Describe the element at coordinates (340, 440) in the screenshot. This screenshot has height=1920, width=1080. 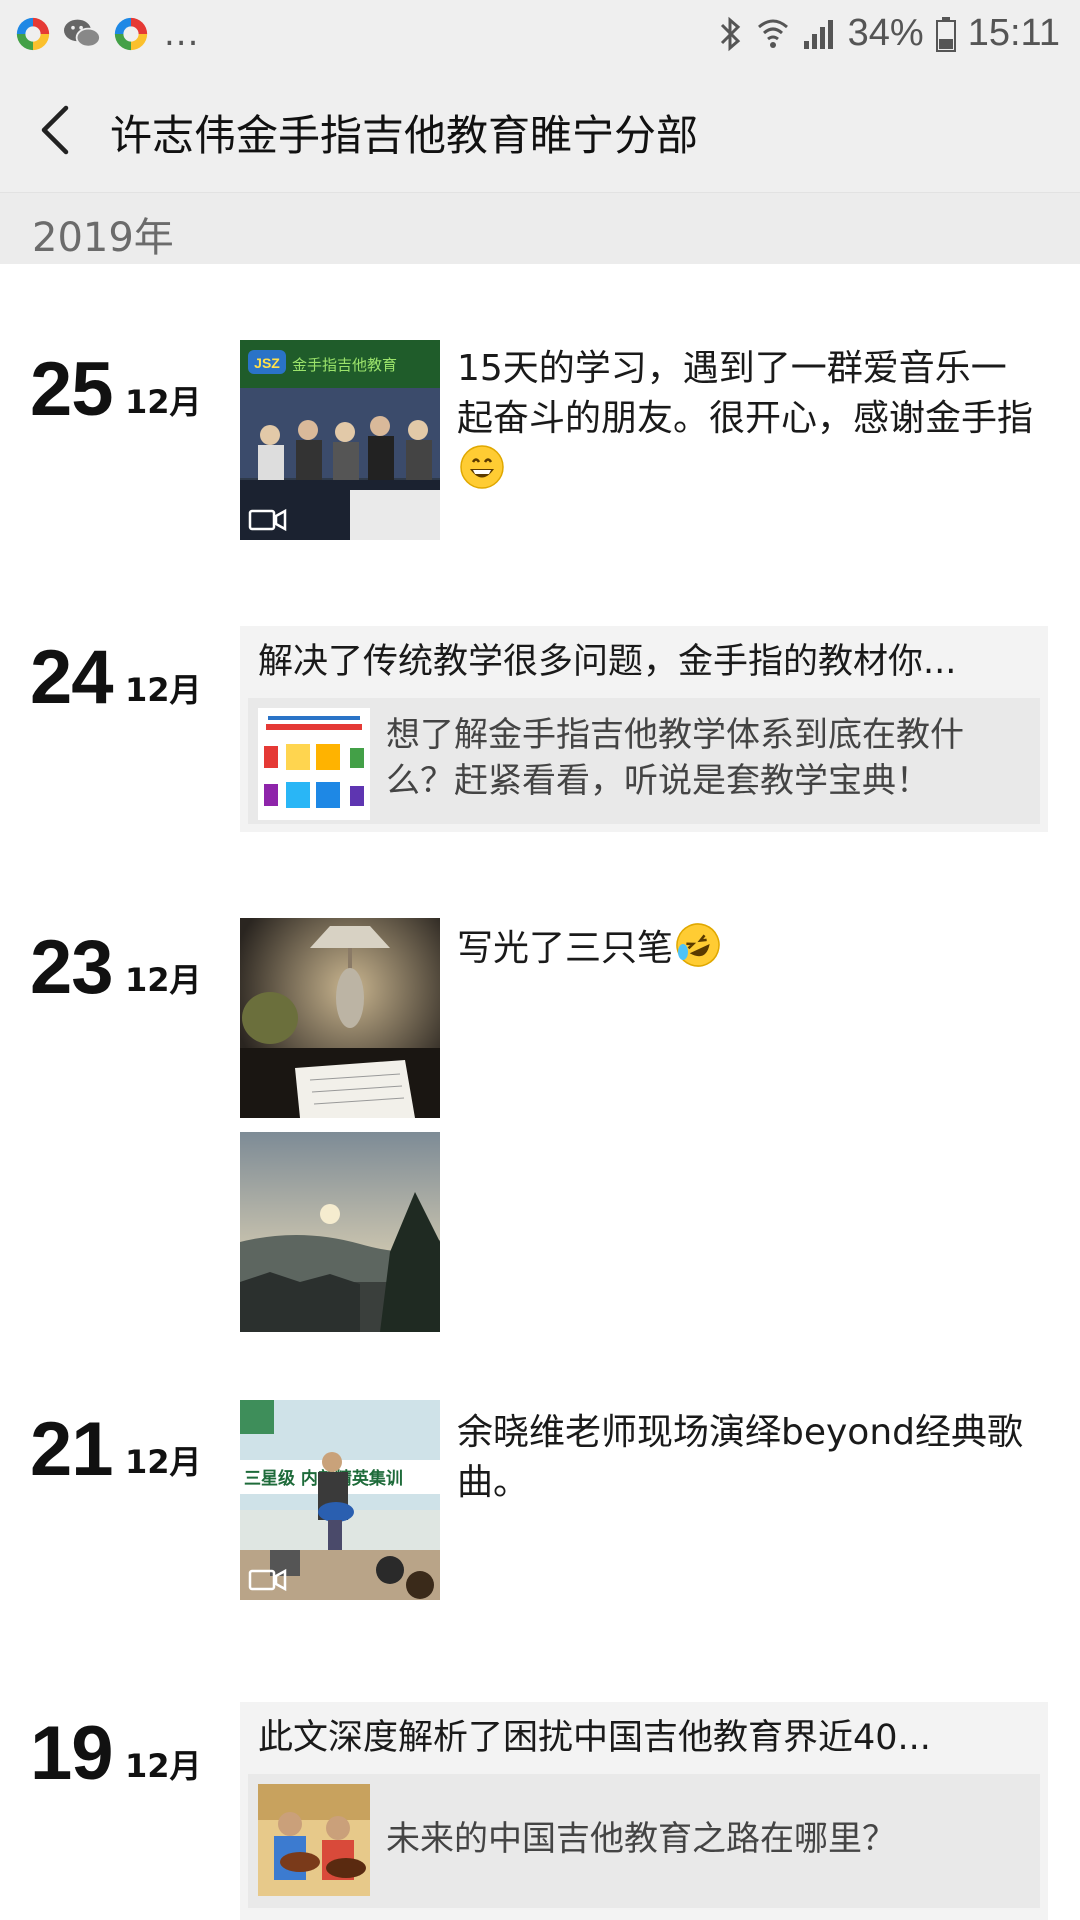
I see `video-thumbnail: JSZ 金手指吉他教育` at that location.